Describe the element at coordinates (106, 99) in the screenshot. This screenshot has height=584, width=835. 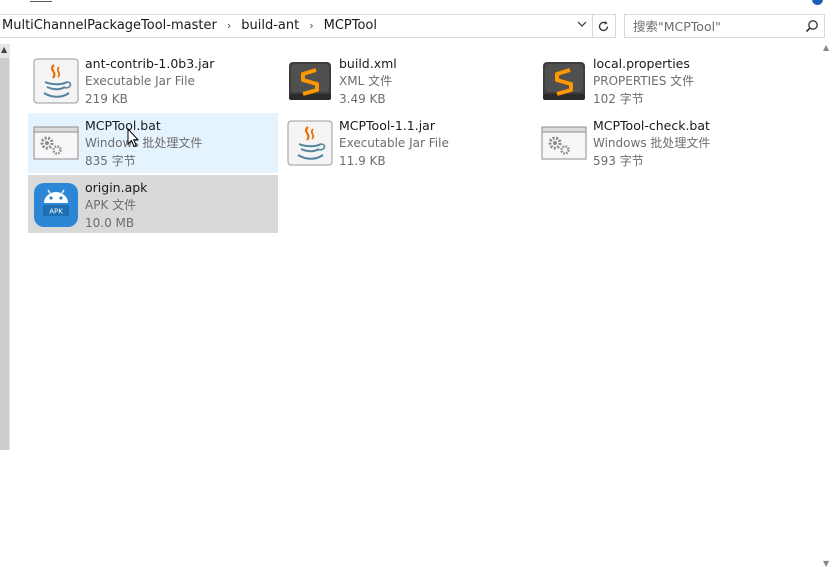
I see `file-size: 219 KB` at that location.